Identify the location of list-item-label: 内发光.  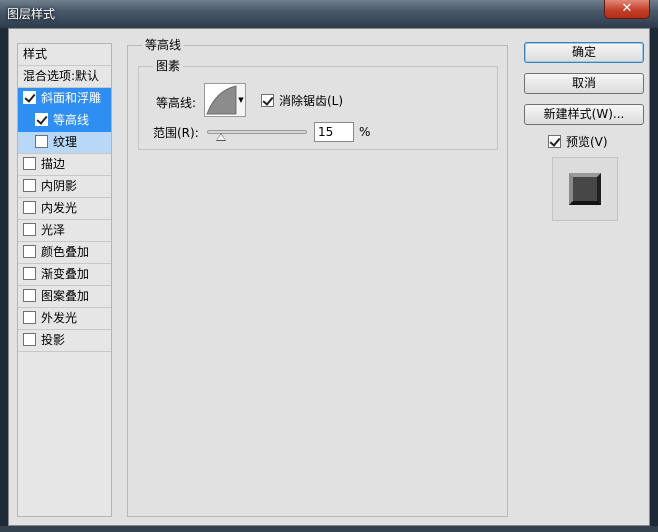
(59, 208).